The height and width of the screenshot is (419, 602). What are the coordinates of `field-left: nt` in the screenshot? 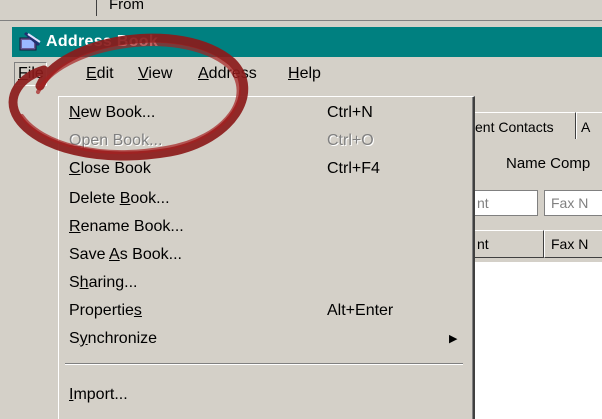 It's located at (504, 203).